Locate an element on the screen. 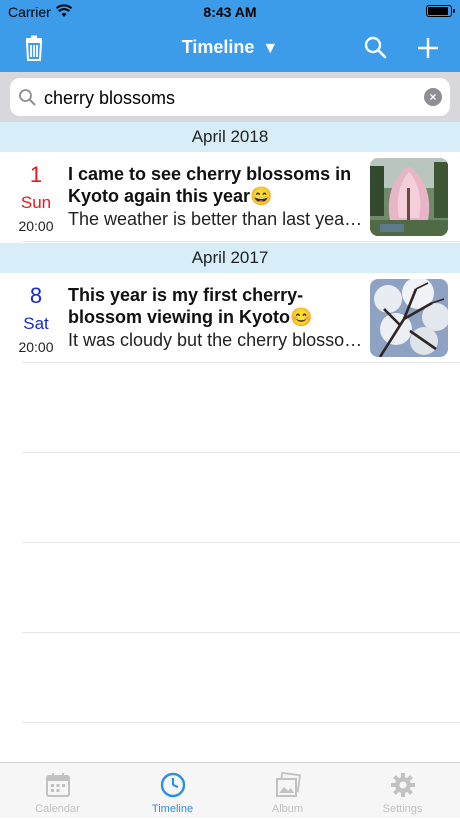 This screenshot has height=819, width=460. tab-album: Album is located at coordinates (287, 791).